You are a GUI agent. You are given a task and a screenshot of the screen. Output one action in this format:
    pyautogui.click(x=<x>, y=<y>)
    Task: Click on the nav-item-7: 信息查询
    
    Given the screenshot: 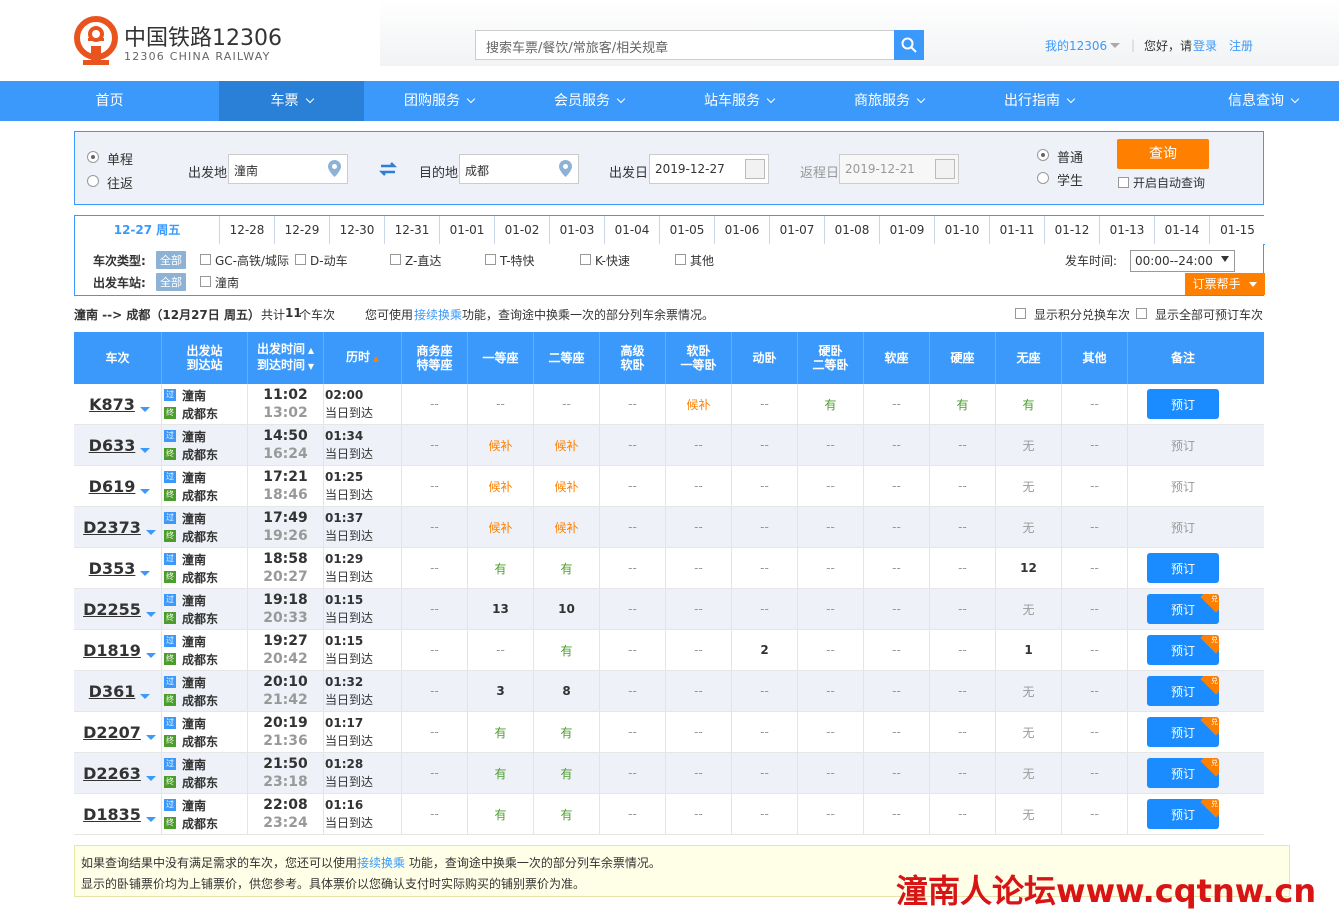 What is the action you would take?
    pyautogui.click(x=1226, y=101)
    